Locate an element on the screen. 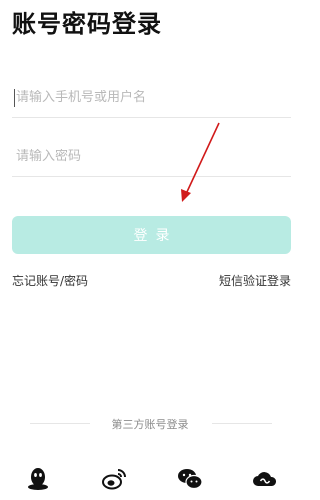 The width and height of the screenshot is (320, 500). weibo-icon is located at coordinates (114, 479).